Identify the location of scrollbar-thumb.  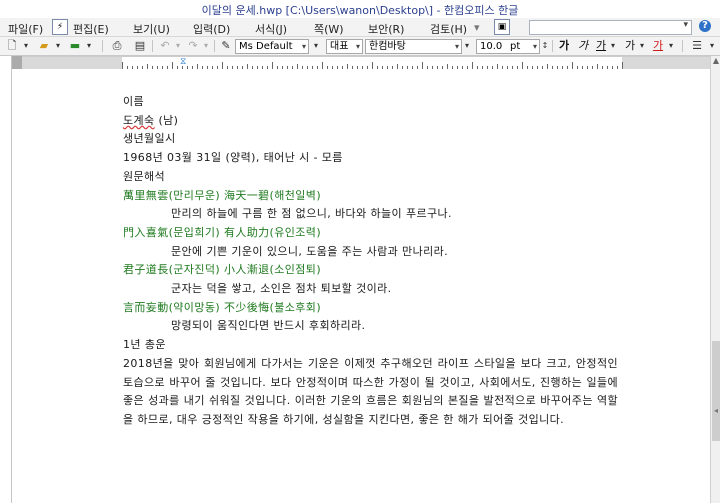
(716, 391).